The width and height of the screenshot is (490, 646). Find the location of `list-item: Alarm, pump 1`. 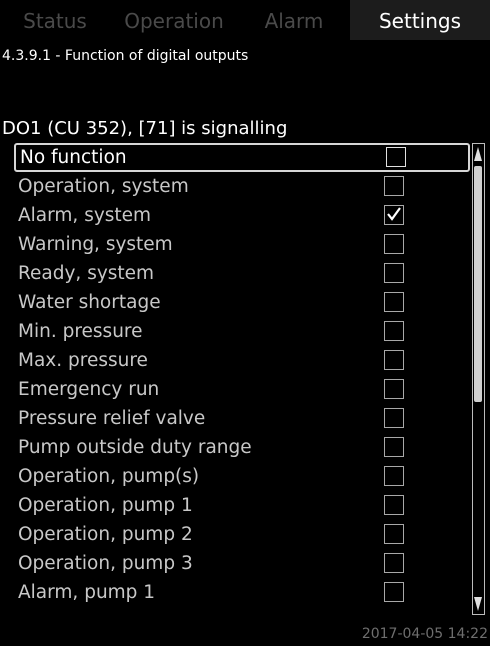

list-item: Alarm, pump 1 is located at coordinates (242, 592).